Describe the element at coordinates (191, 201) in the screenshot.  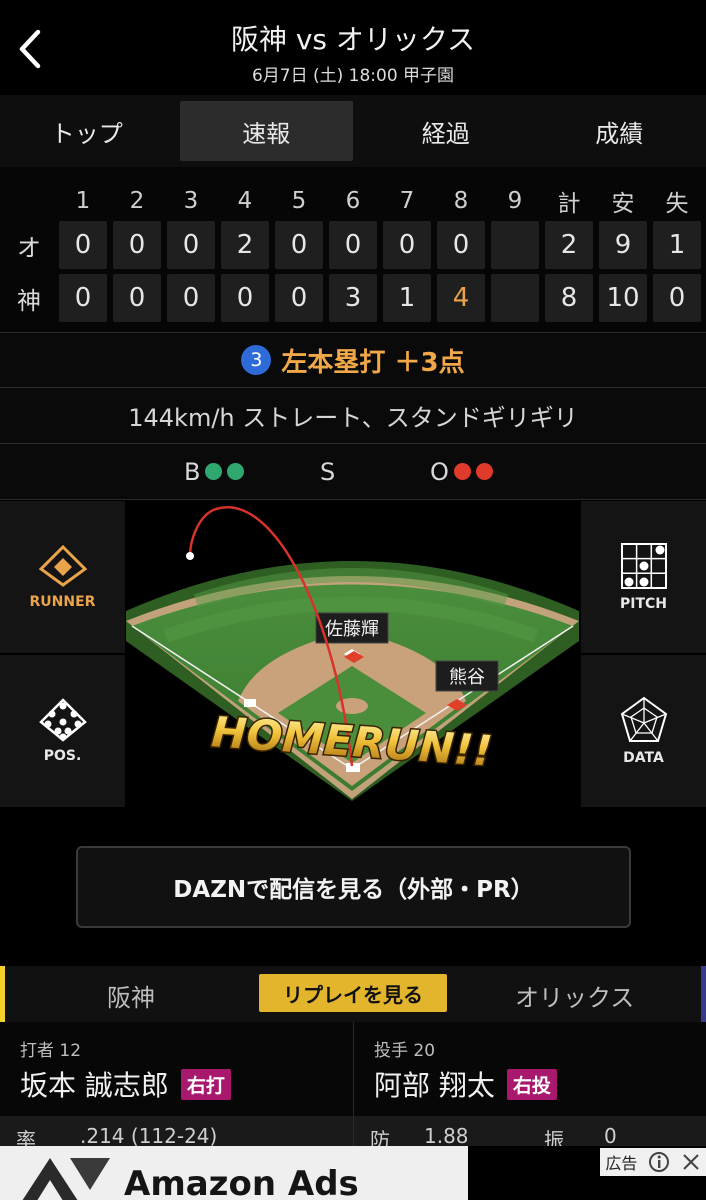
I see `score-header: 3` at that location.